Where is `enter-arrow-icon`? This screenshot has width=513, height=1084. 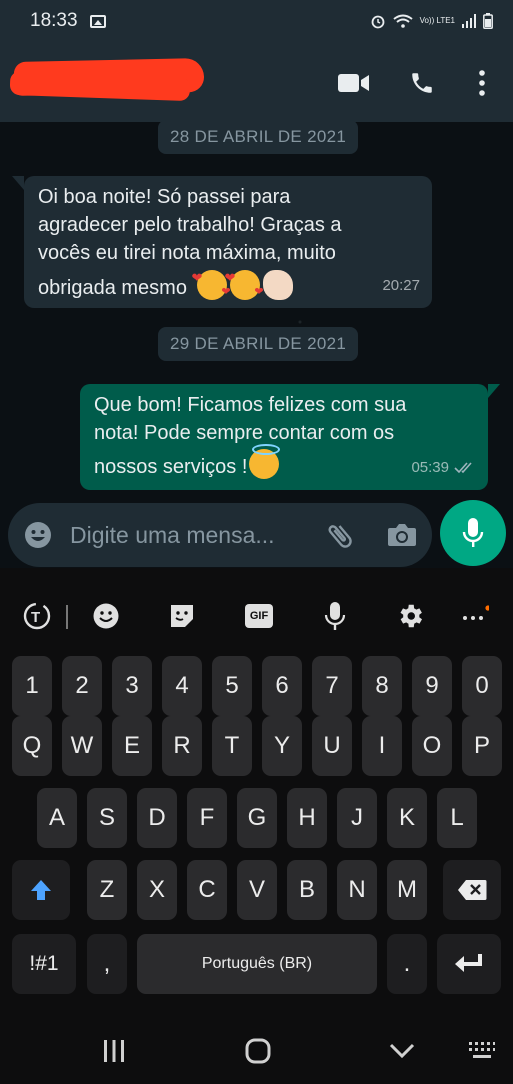
enter-arrow-icon is located at coordinates (468, 963).